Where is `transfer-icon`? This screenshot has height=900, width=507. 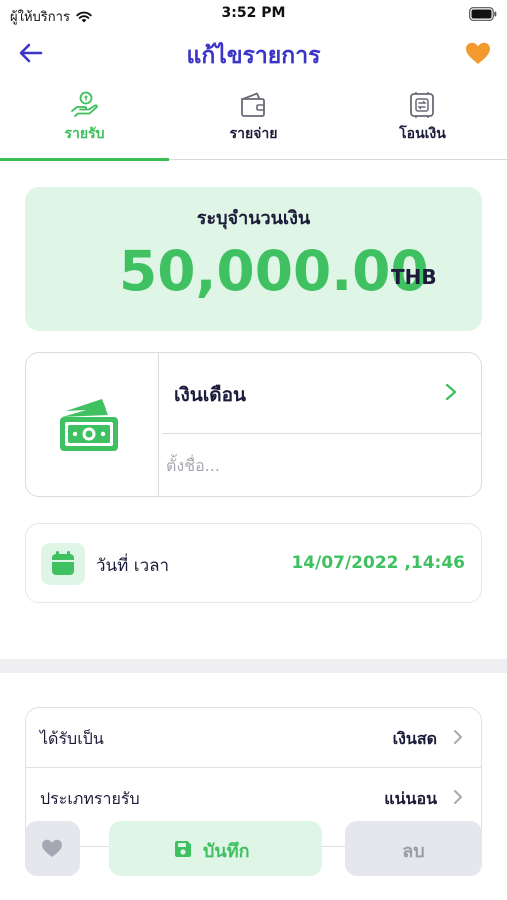
transfer-icon is located at coordinates (422, 105).